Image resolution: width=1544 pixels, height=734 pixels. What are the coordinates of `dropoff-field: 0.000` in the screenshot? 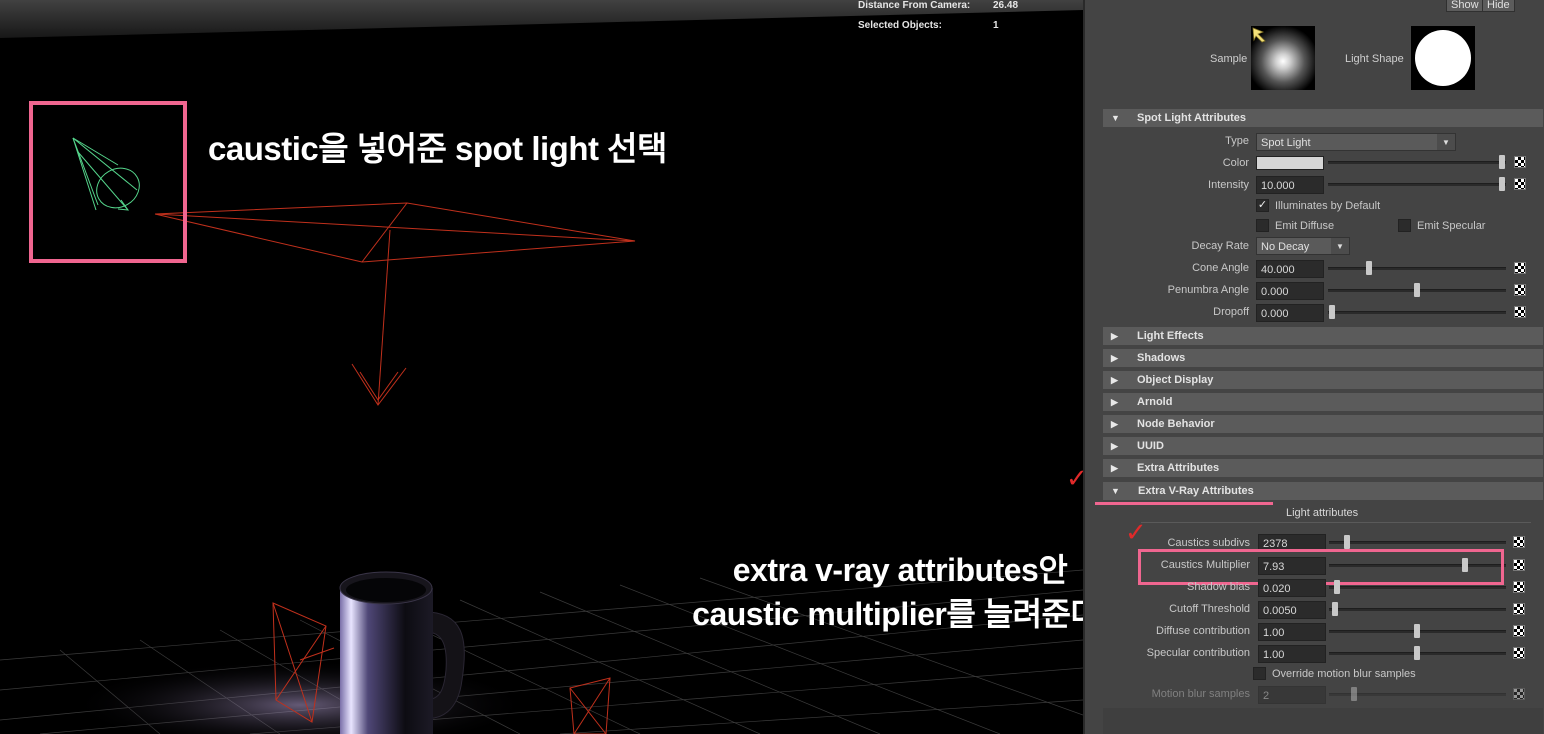 It's located at (1290, 313).